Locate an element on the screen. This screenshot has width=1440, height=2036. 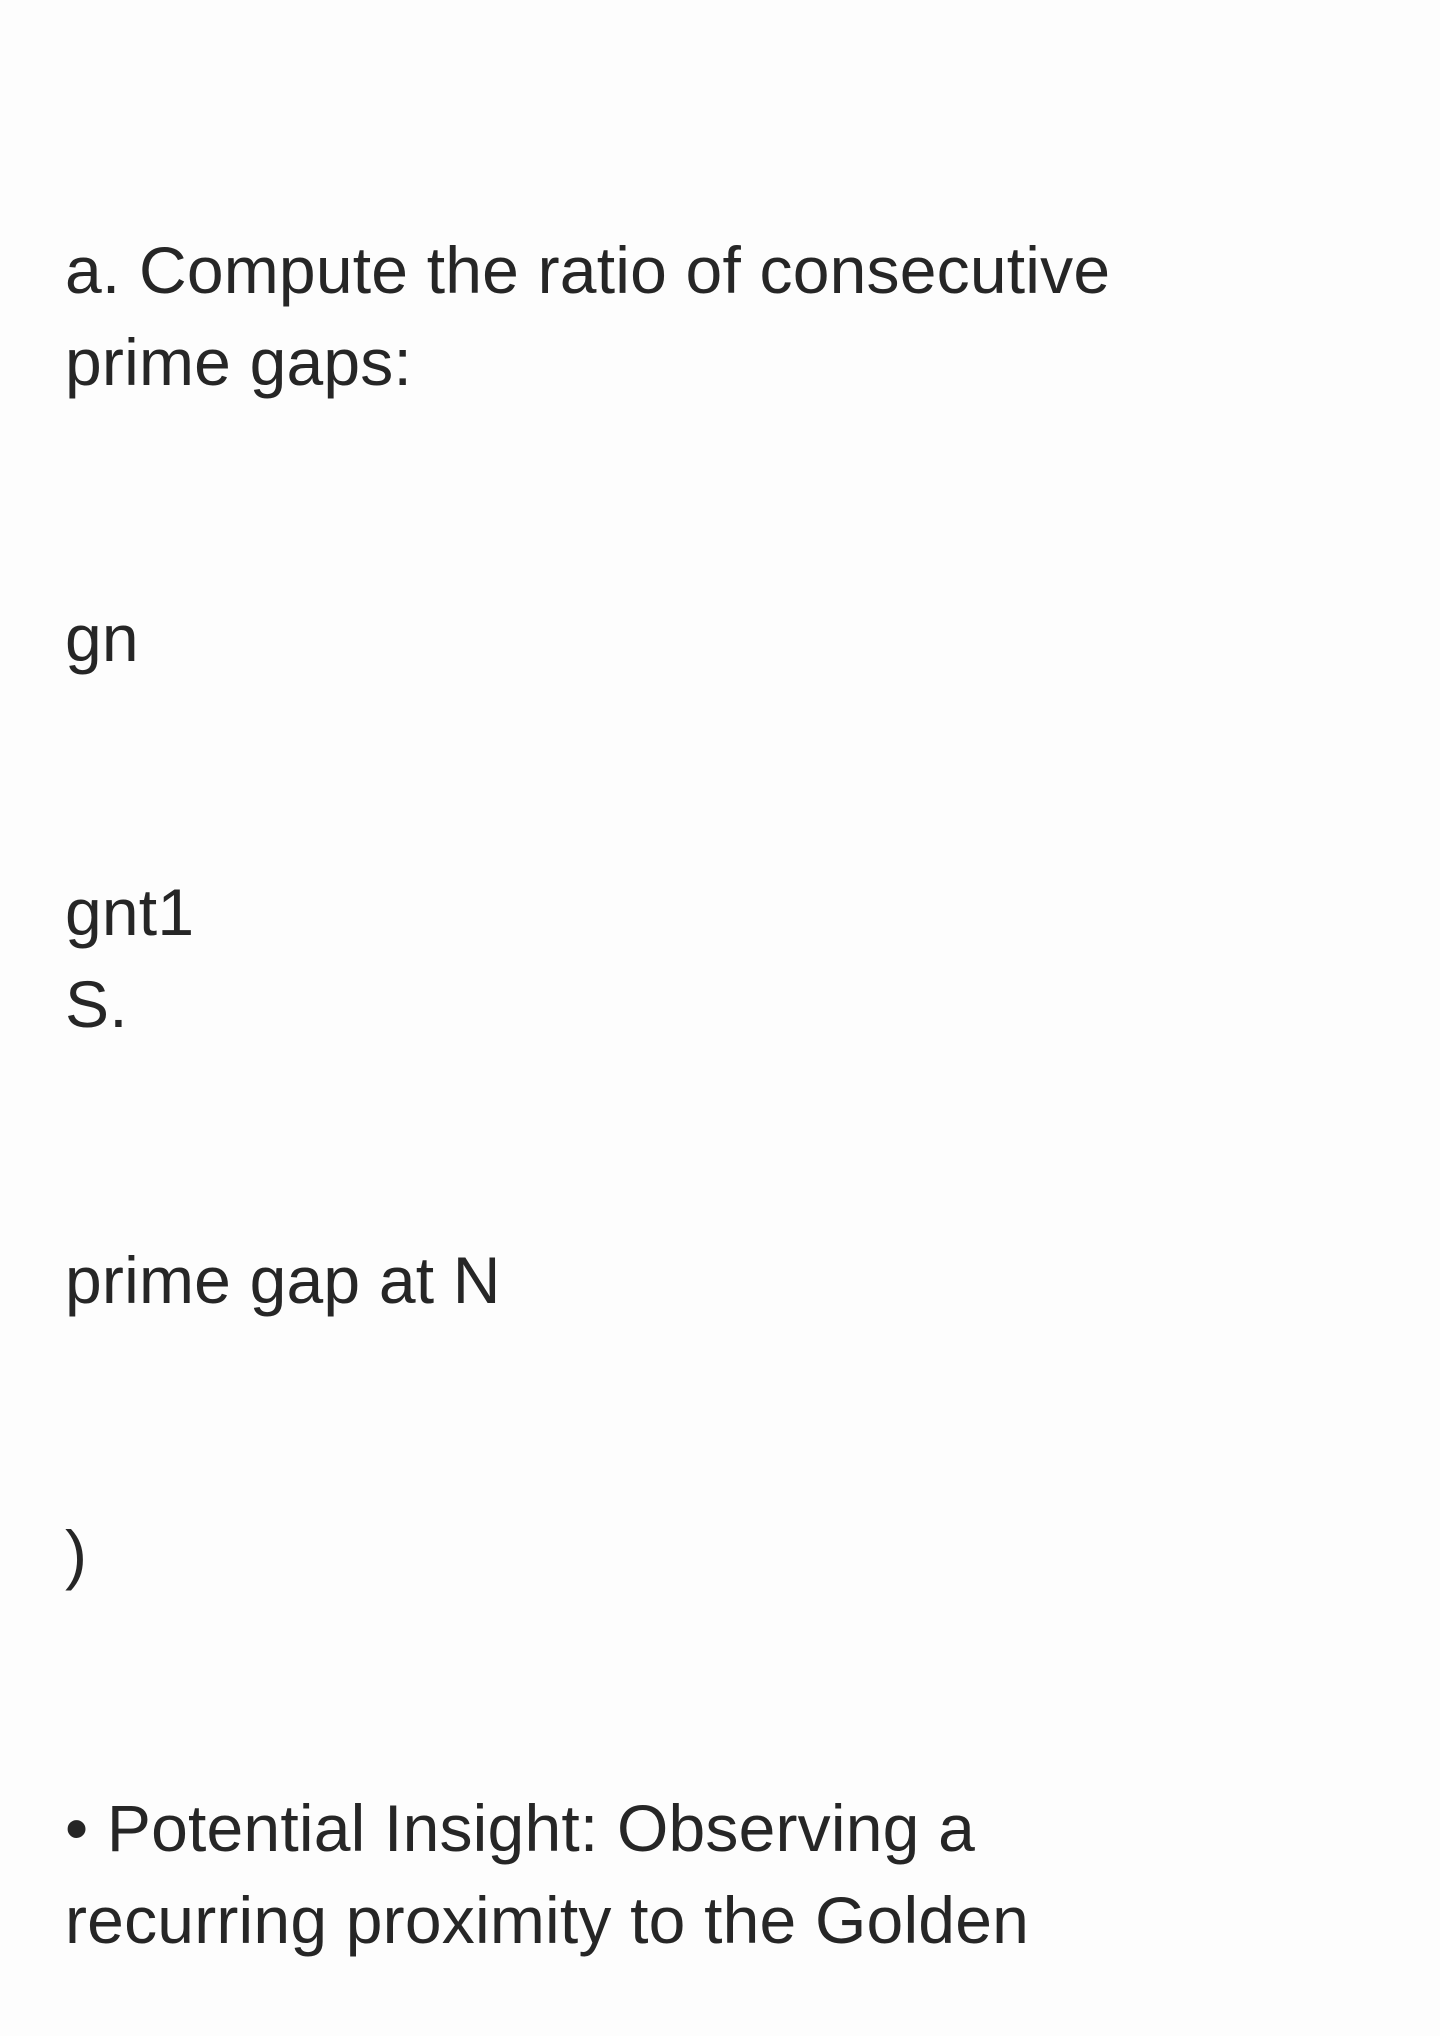
text-line-potential-insight: • Potential Insight: Observing a is located at coordinates (520, 1828).